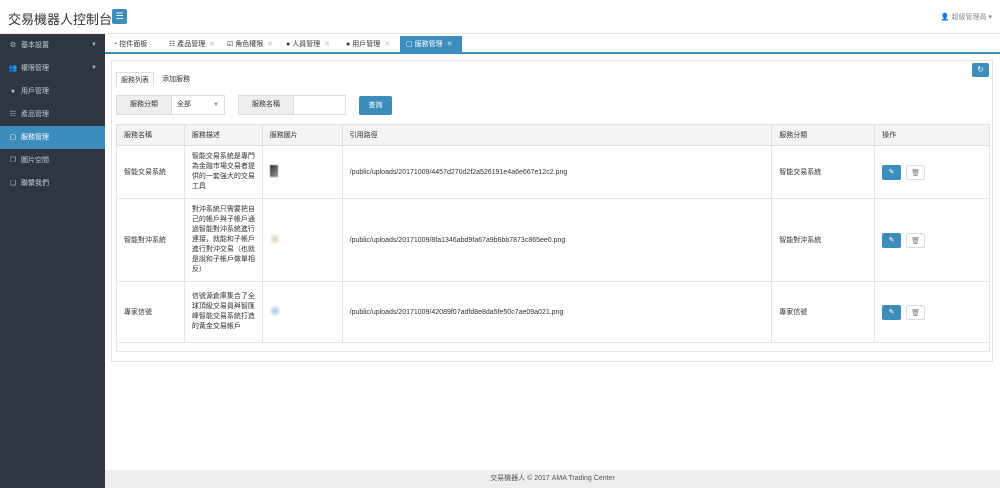 This screenshot has width=1000, height=488. I want to click on dashboard-icon: ◔, so click(115, 44).